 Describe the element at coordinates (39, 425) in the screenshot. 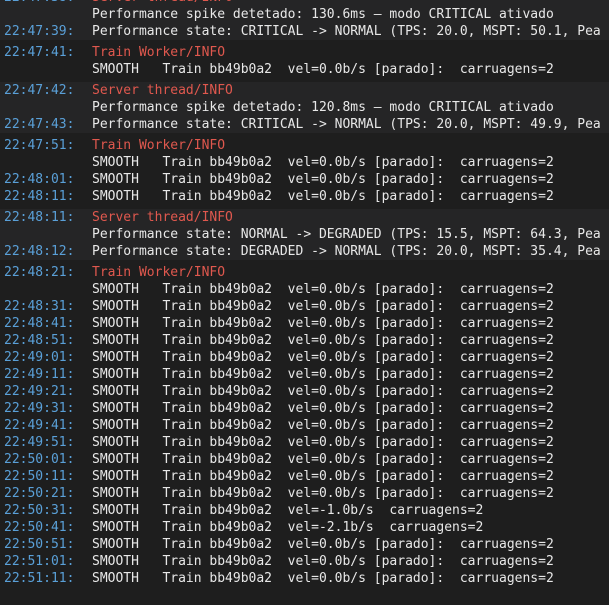

I see `log-timestamp: 22:49:41:` at that location.